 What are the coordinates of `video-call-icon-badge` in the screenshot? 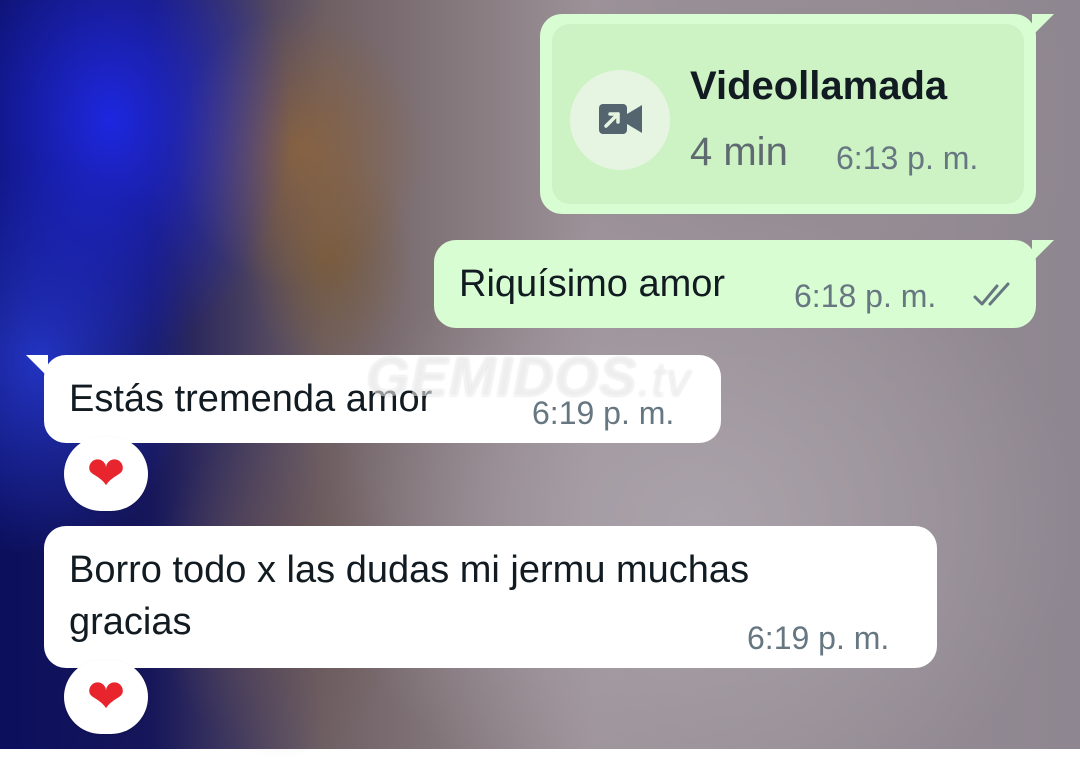 It's located at (620, 120).